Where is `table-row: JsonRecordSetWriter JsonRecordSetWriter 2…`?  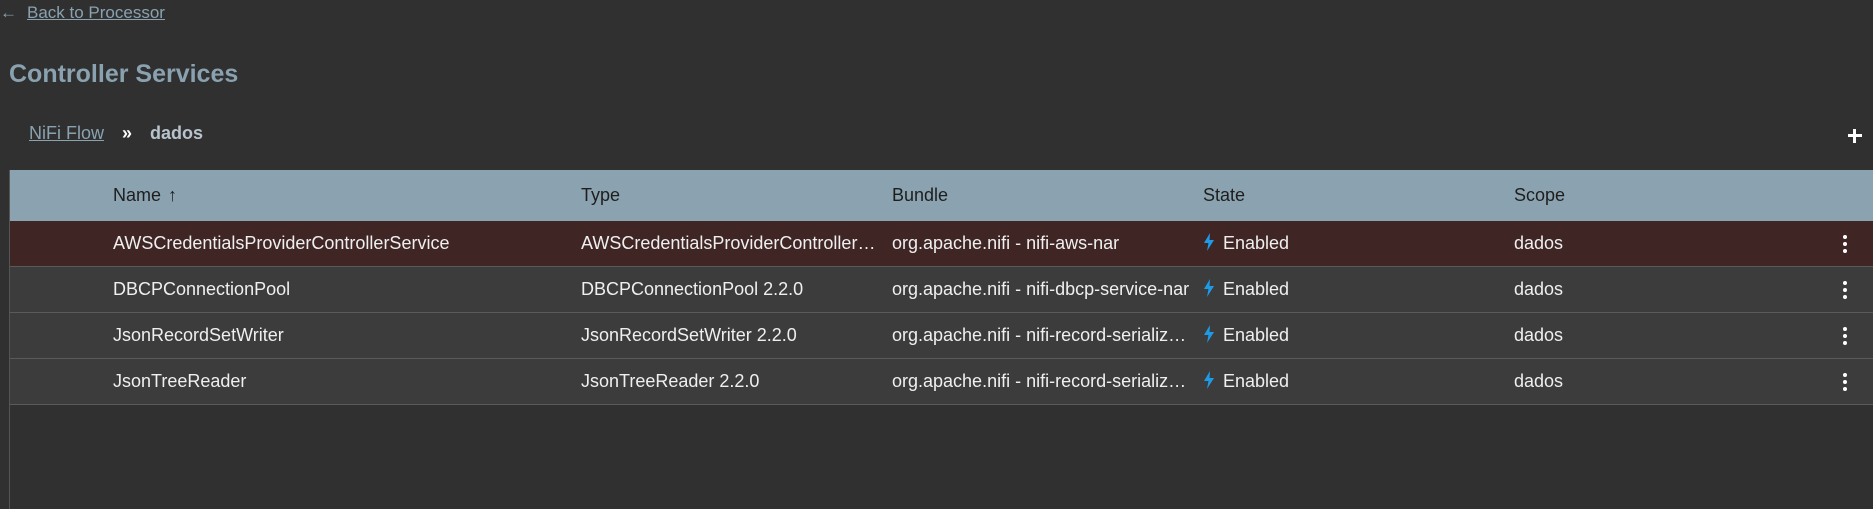
table-row: JsonRecordSetWriter JsonRecordSetWriter 2… is located at coordinates (941, 336).